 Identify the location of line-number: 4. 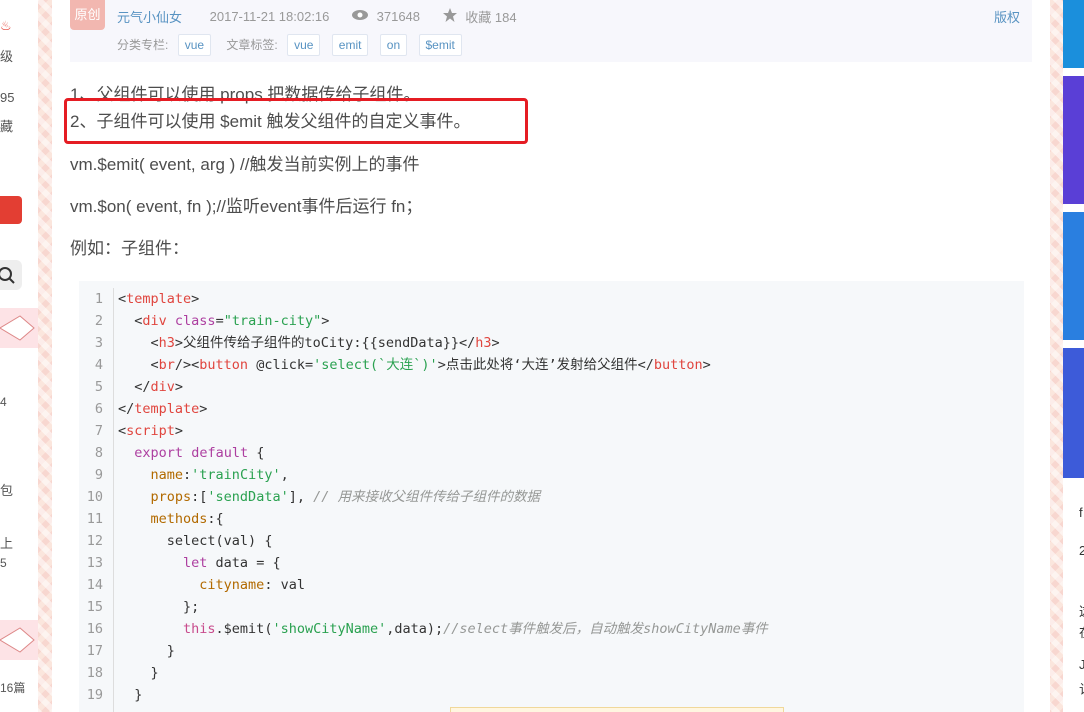
(98, 365).